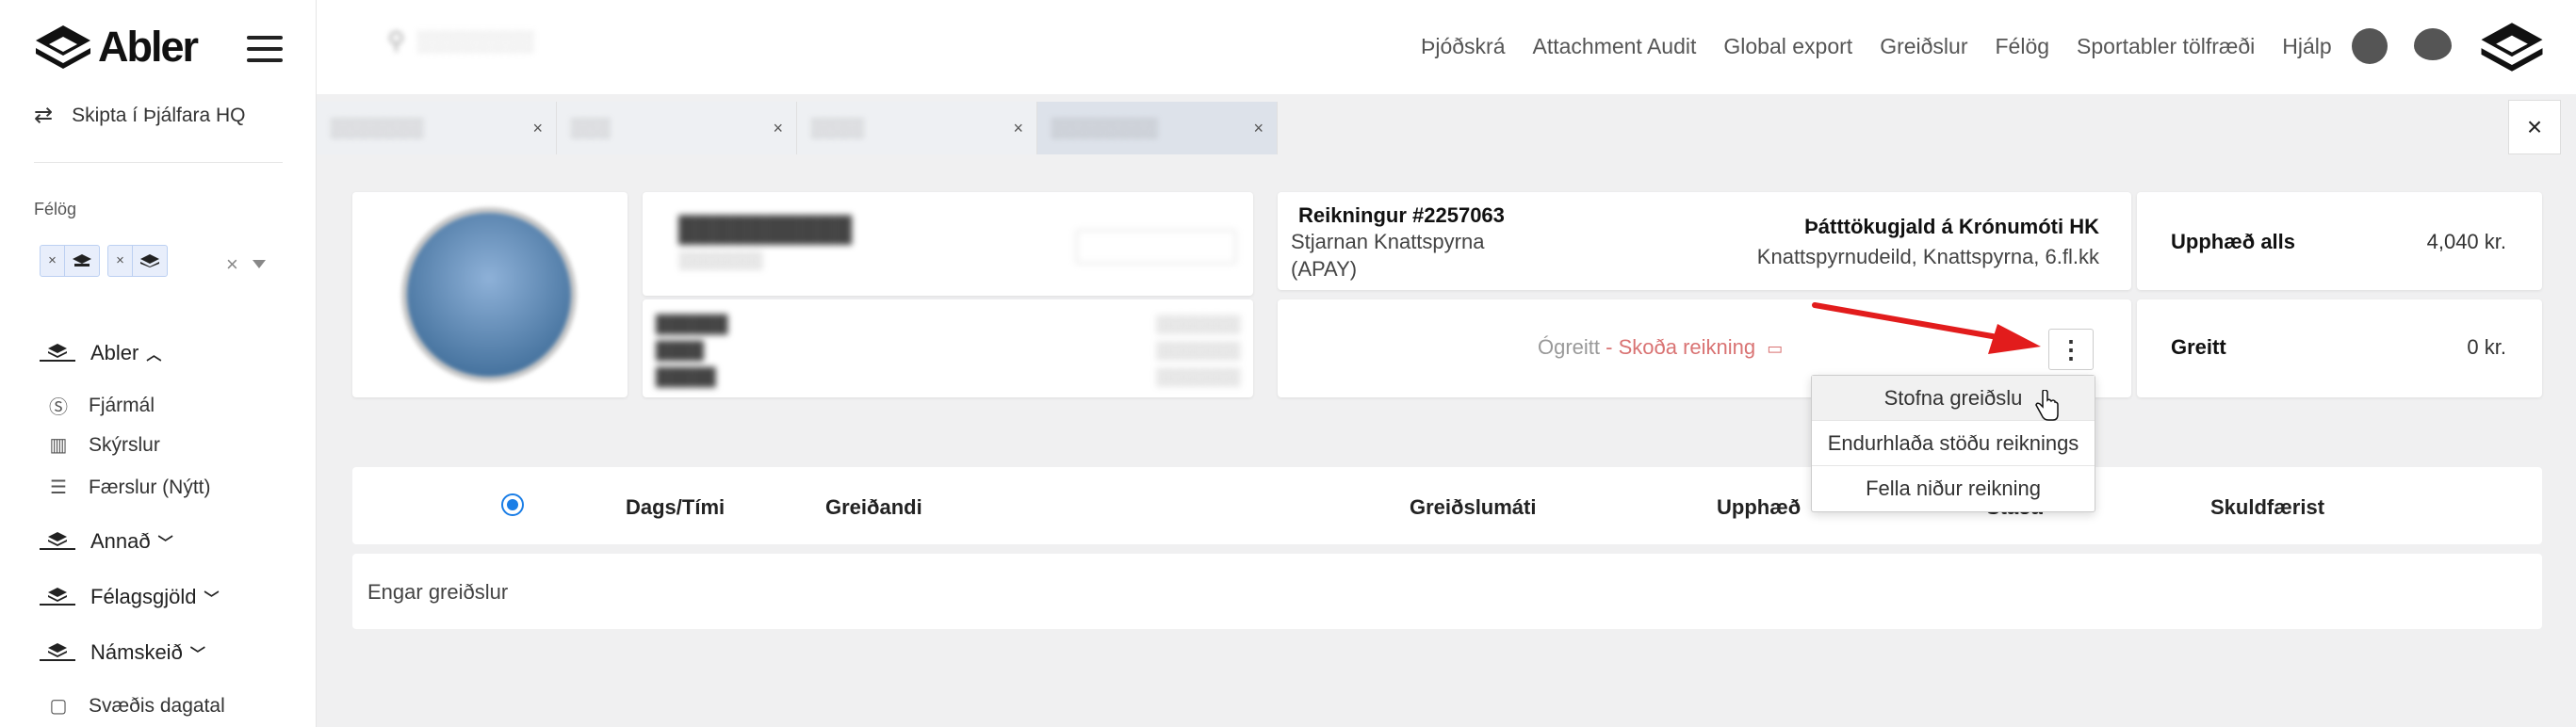  Describe the element at coordinates (675, 507) in the screenshot. I see `column-header-date: Dags/Tími` at that location.